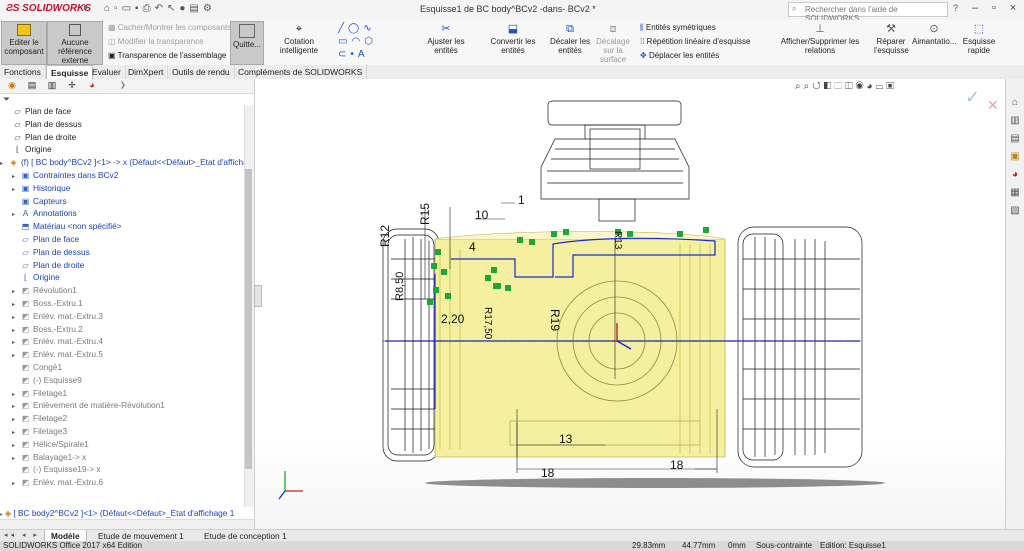 The width and height of the screenshot is (1024, 551). I want to click on tree-item-feature-14: ◩ (-) Esquisse19-> x, so click(56, 469).